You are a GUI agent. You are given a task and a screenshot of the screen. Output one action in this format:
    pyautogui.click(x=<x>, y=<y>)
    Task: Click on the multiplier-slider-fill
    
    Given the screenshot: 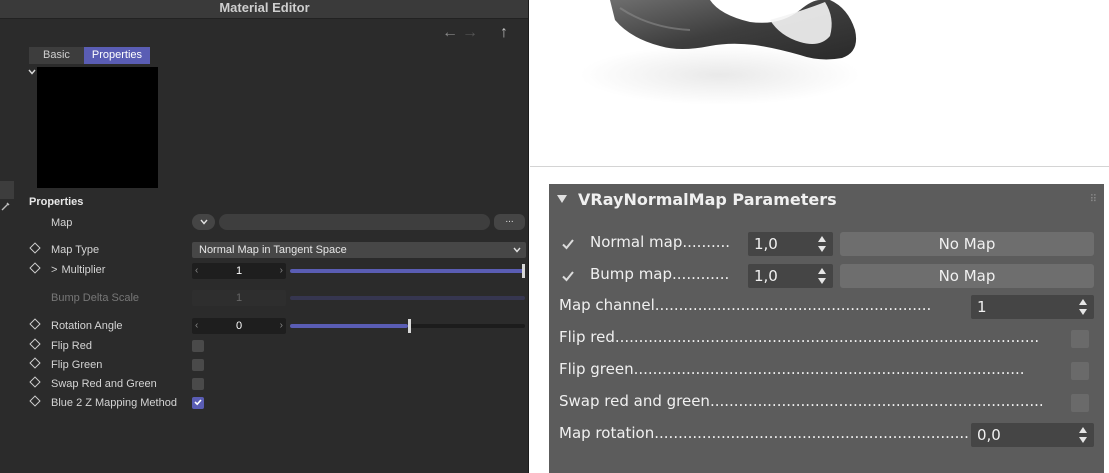 What is the action you would take?
    pyautogui.click(x=407, y=271)
    